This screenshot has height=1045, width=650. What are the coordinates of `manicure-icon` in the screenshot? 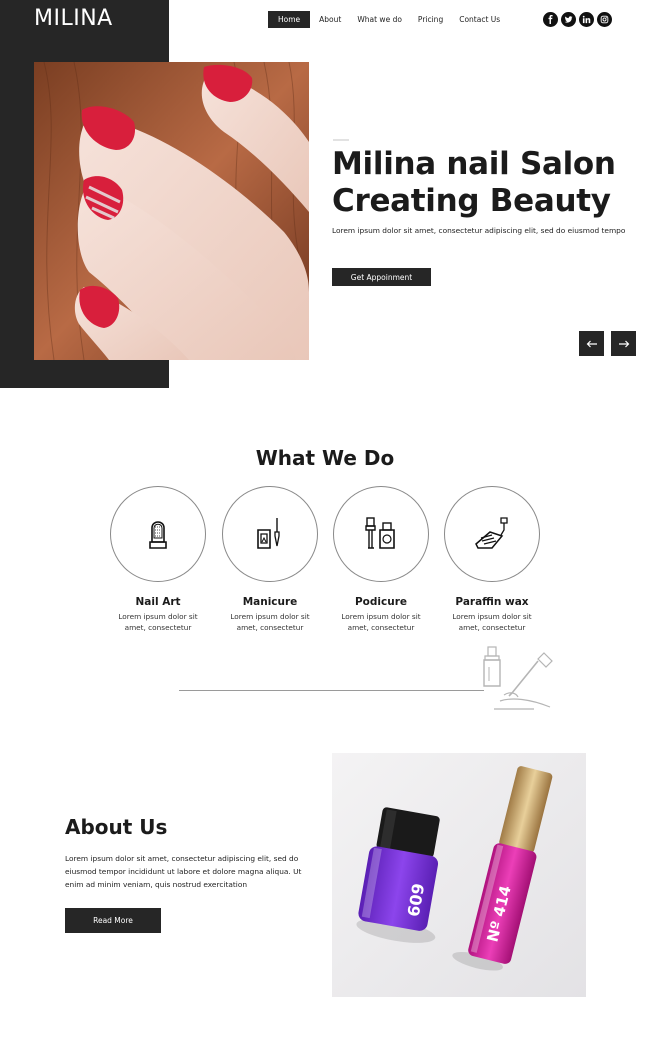 It's located at (268, 533).